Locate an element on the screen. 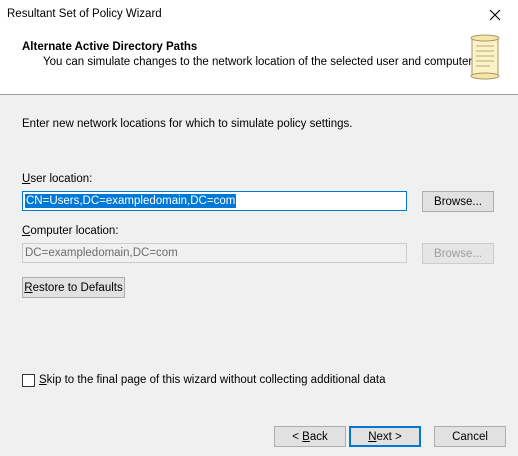 Image resolution: width=518 pixels, height=456 pixels. close-button is located at coordinates (495, 15).